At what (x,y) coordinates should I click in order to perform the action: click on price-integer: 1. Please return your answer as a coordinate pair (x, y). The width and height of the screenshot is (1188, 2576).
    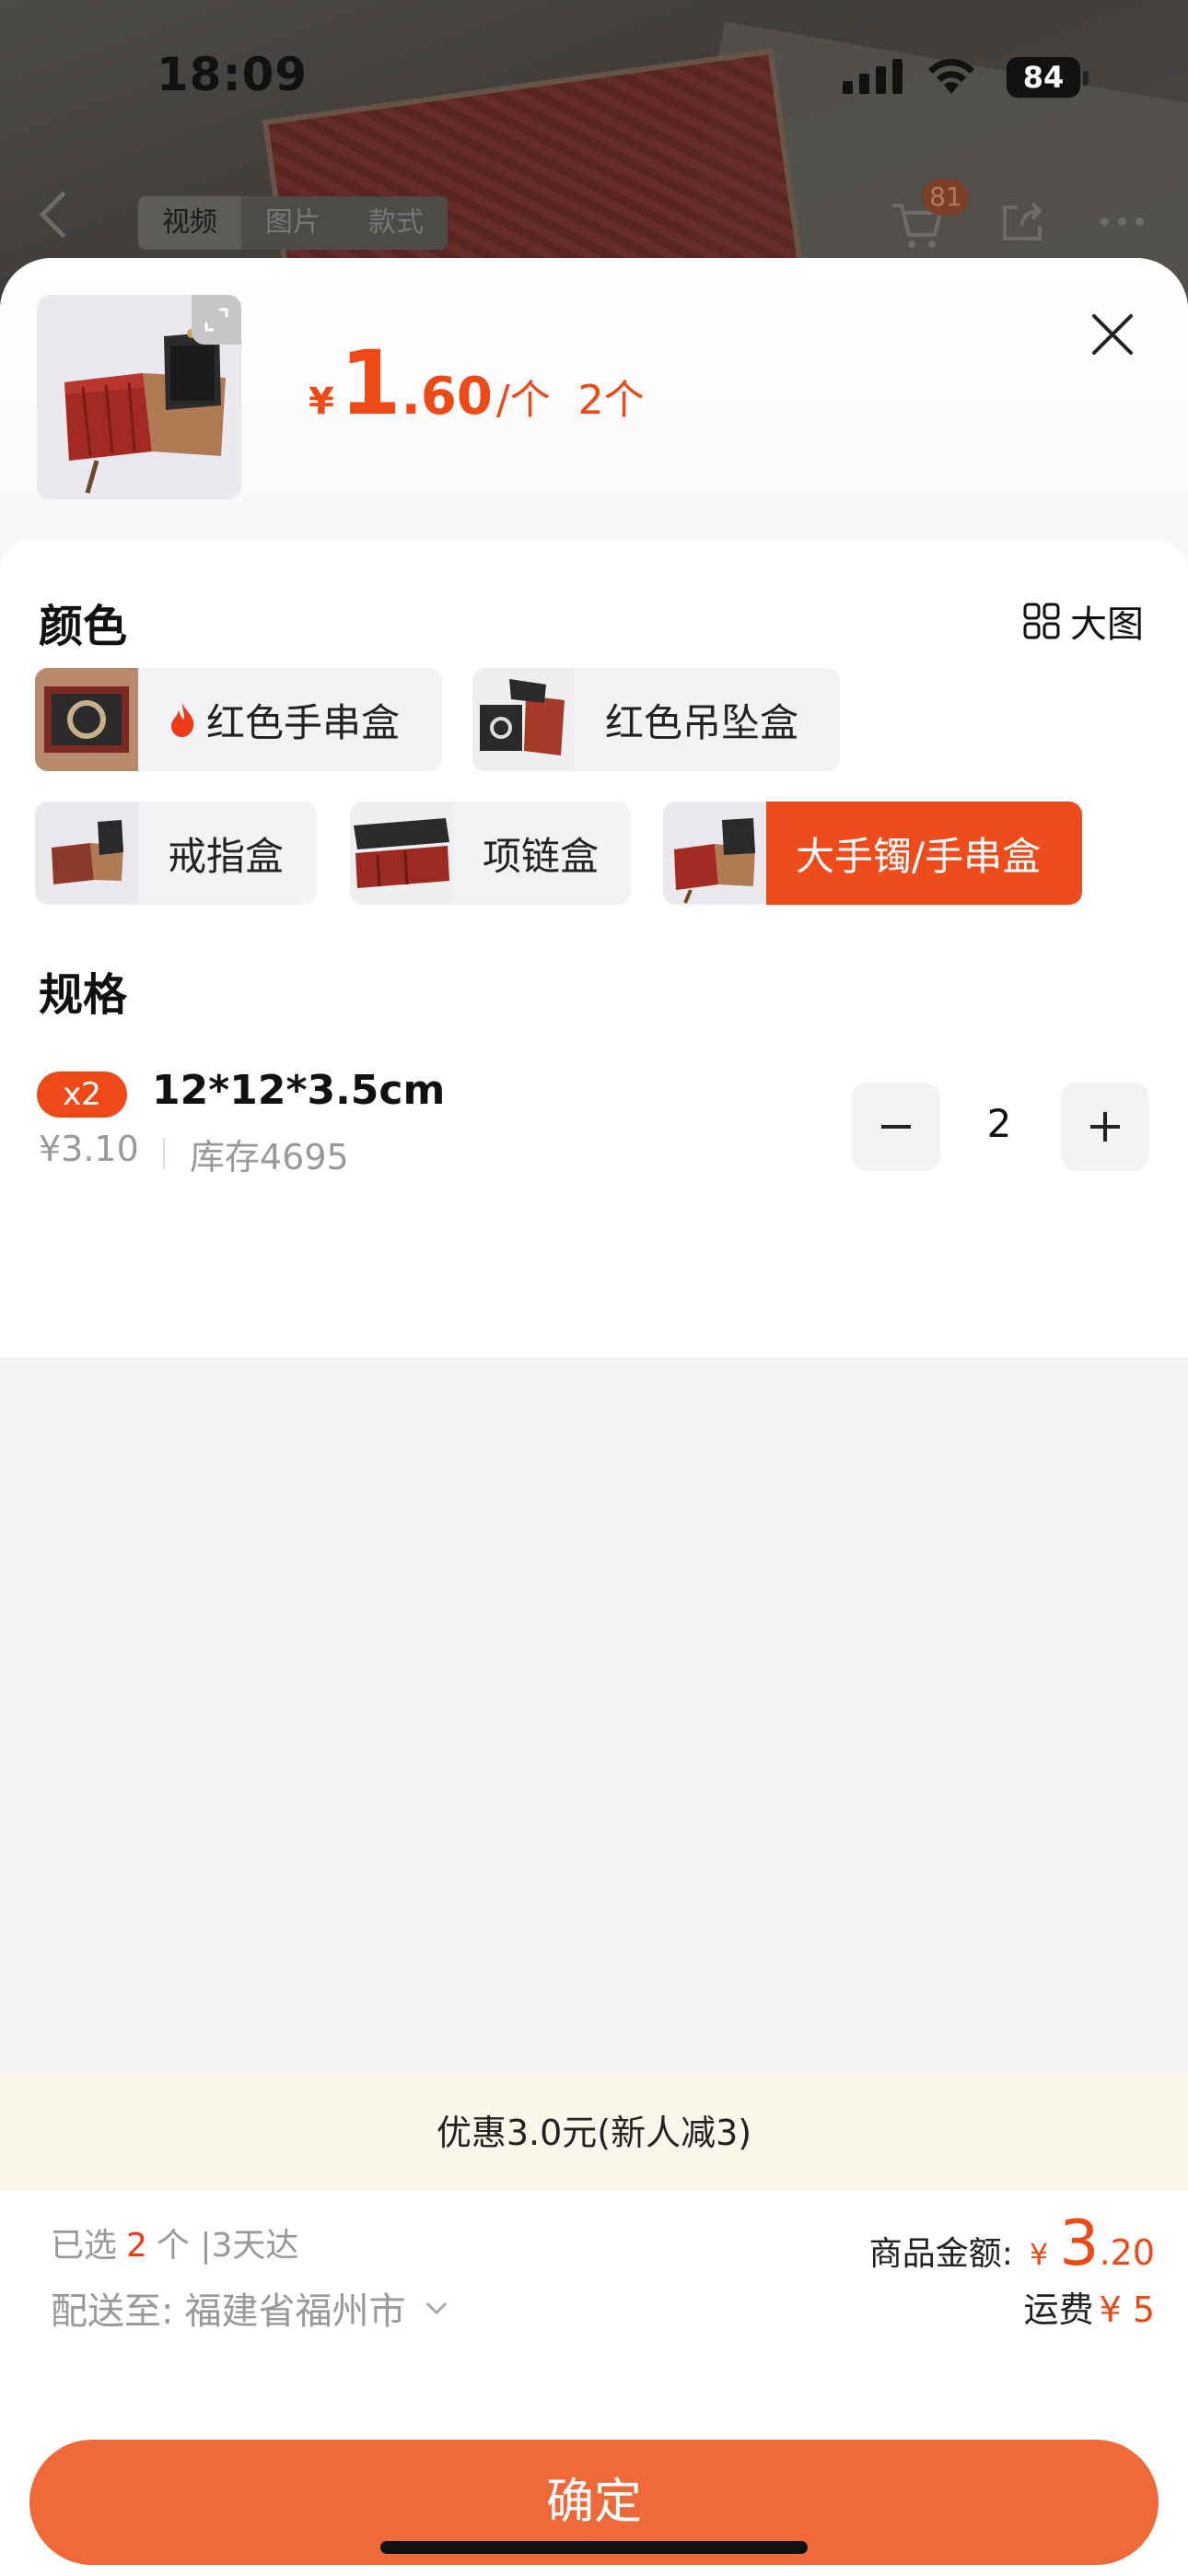
    Looking at the image, I should click on (370, 383).